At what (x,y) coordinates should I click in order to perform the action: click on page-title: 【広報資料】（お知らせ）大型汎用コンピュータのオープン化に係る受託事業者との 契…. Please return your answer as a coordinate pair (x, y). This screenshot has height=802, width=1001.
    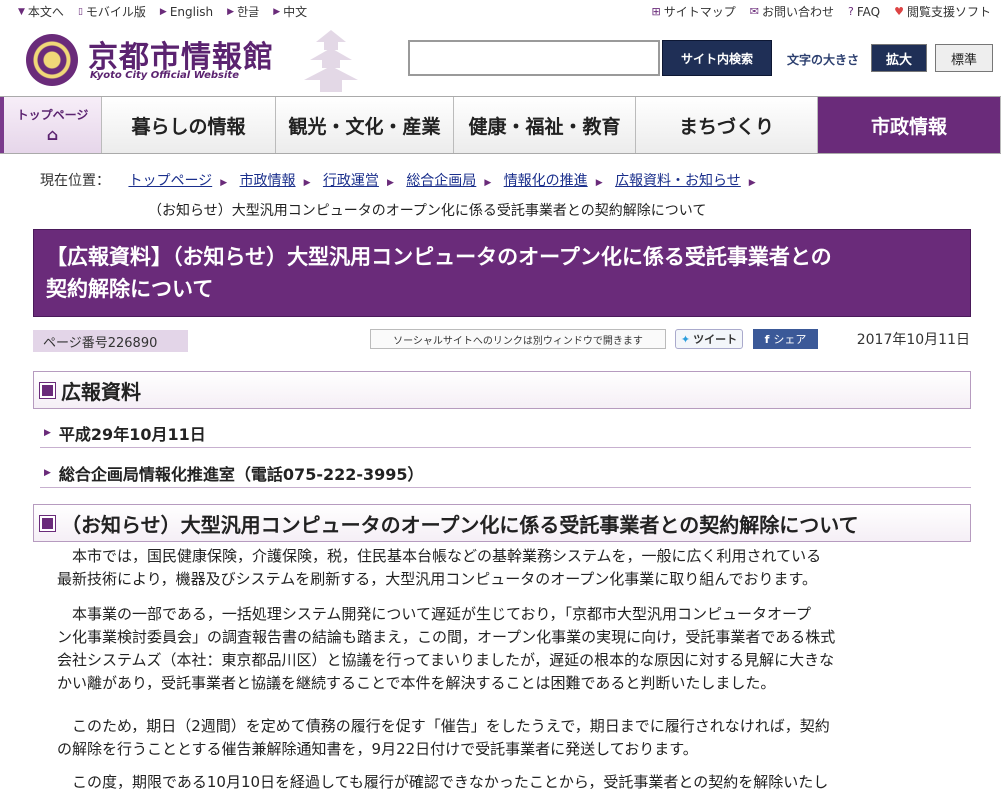
    Looking at the image, I should click on (502, 273).